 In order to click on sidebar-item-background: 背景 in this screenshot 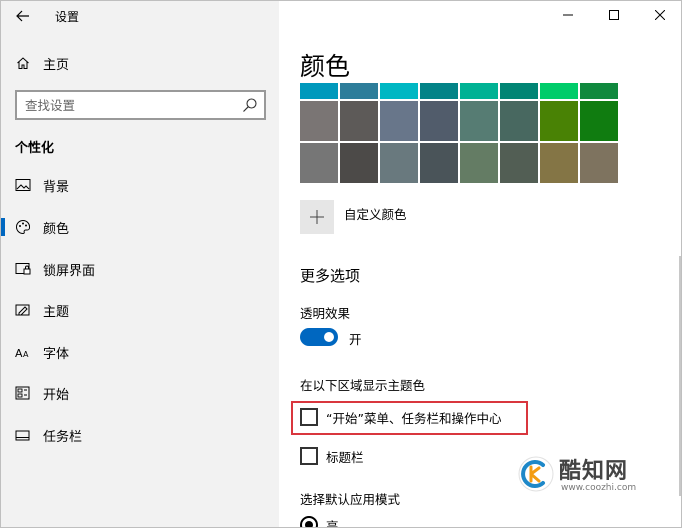, I will do `click(140, 185)`.